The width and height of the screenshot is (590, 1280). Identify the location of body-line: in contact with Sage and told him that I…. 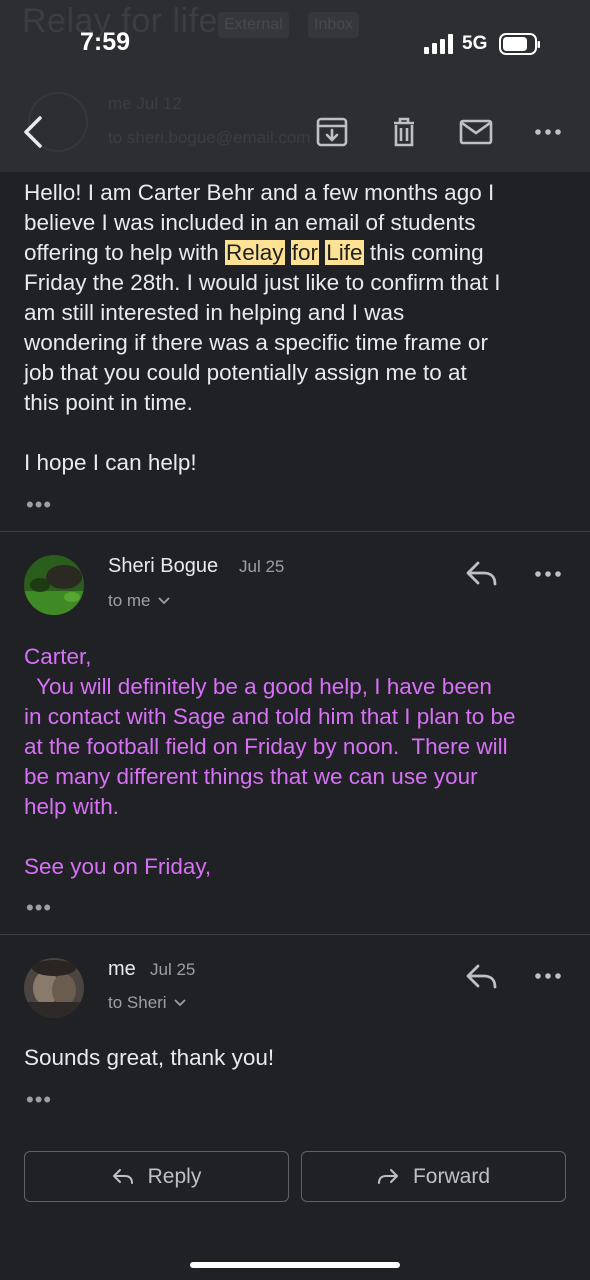
(270, 716).